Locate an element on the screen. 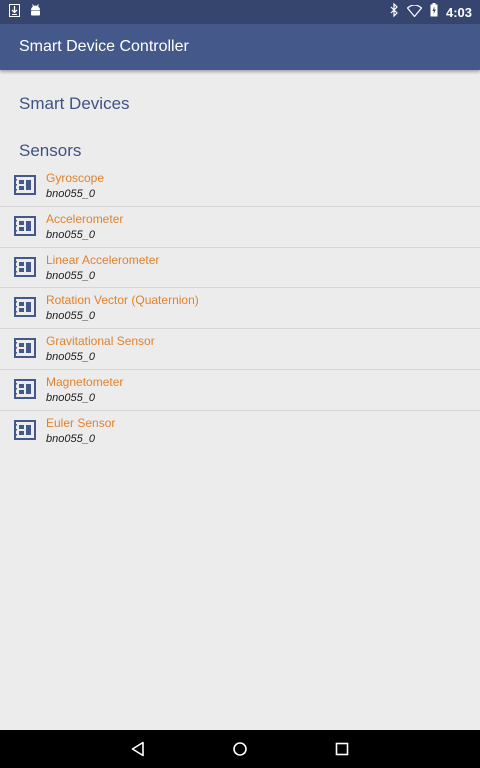 The width and height of the screenshot is (480, 768). sensor-item-accelerometer: Accelerometer bno055_0 is located at coordinates (240, 227).